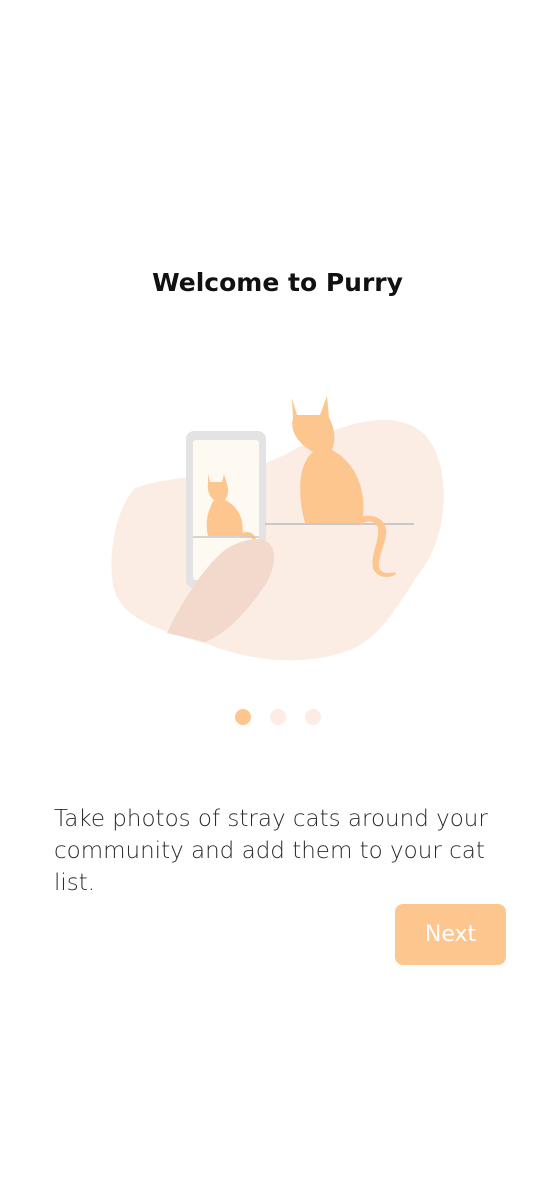 The width and height of the screenshot is (555, 1203). Describe the element at coordinates (277, 282) in the screenshot. I see `page-title: Welcome to Purry` at that location.